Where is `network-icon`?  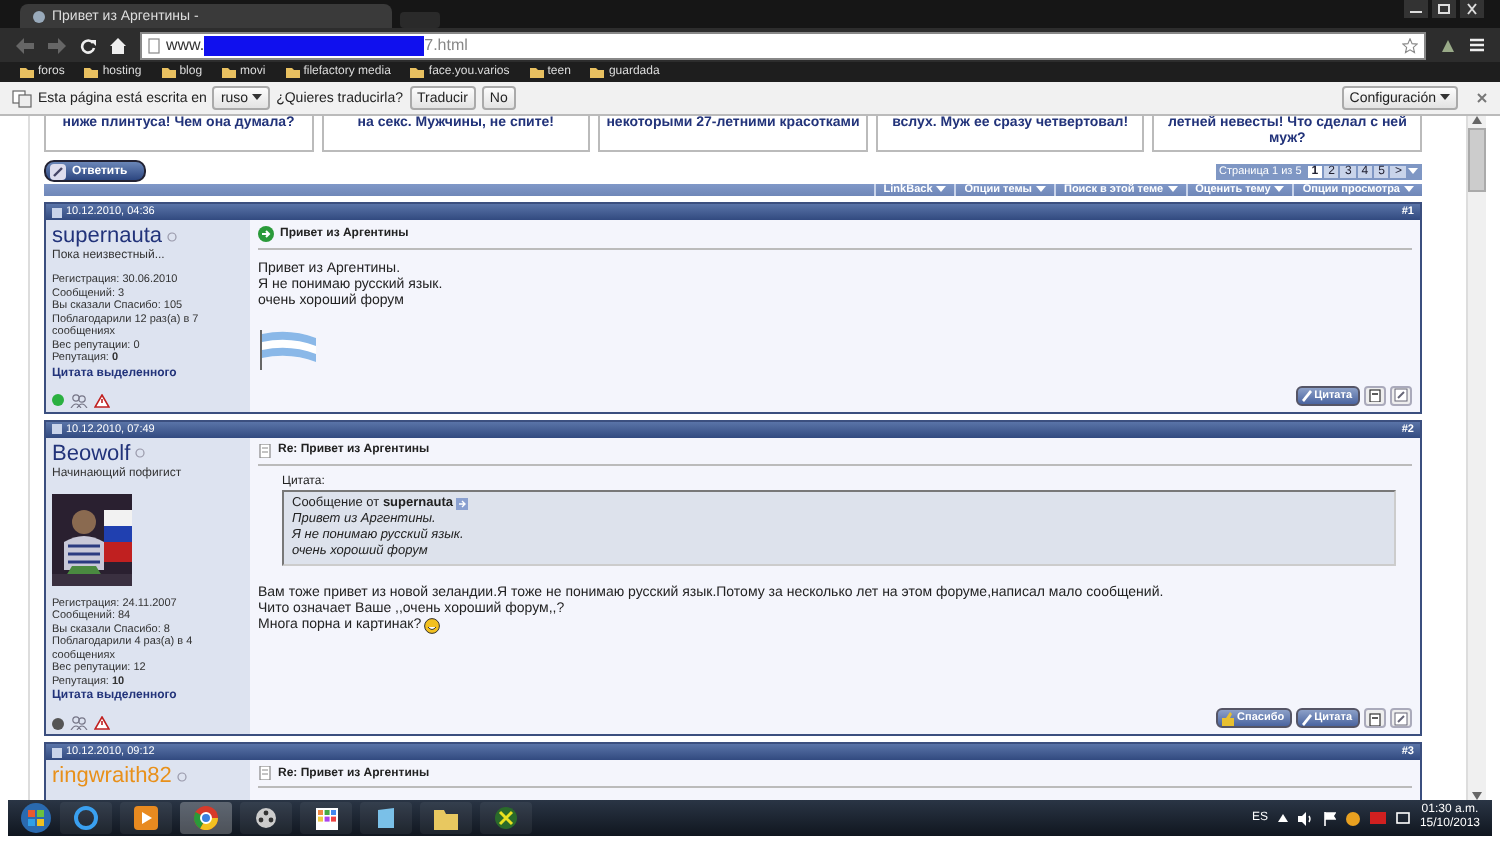 network-icon is located at coordinates (1402, 818).